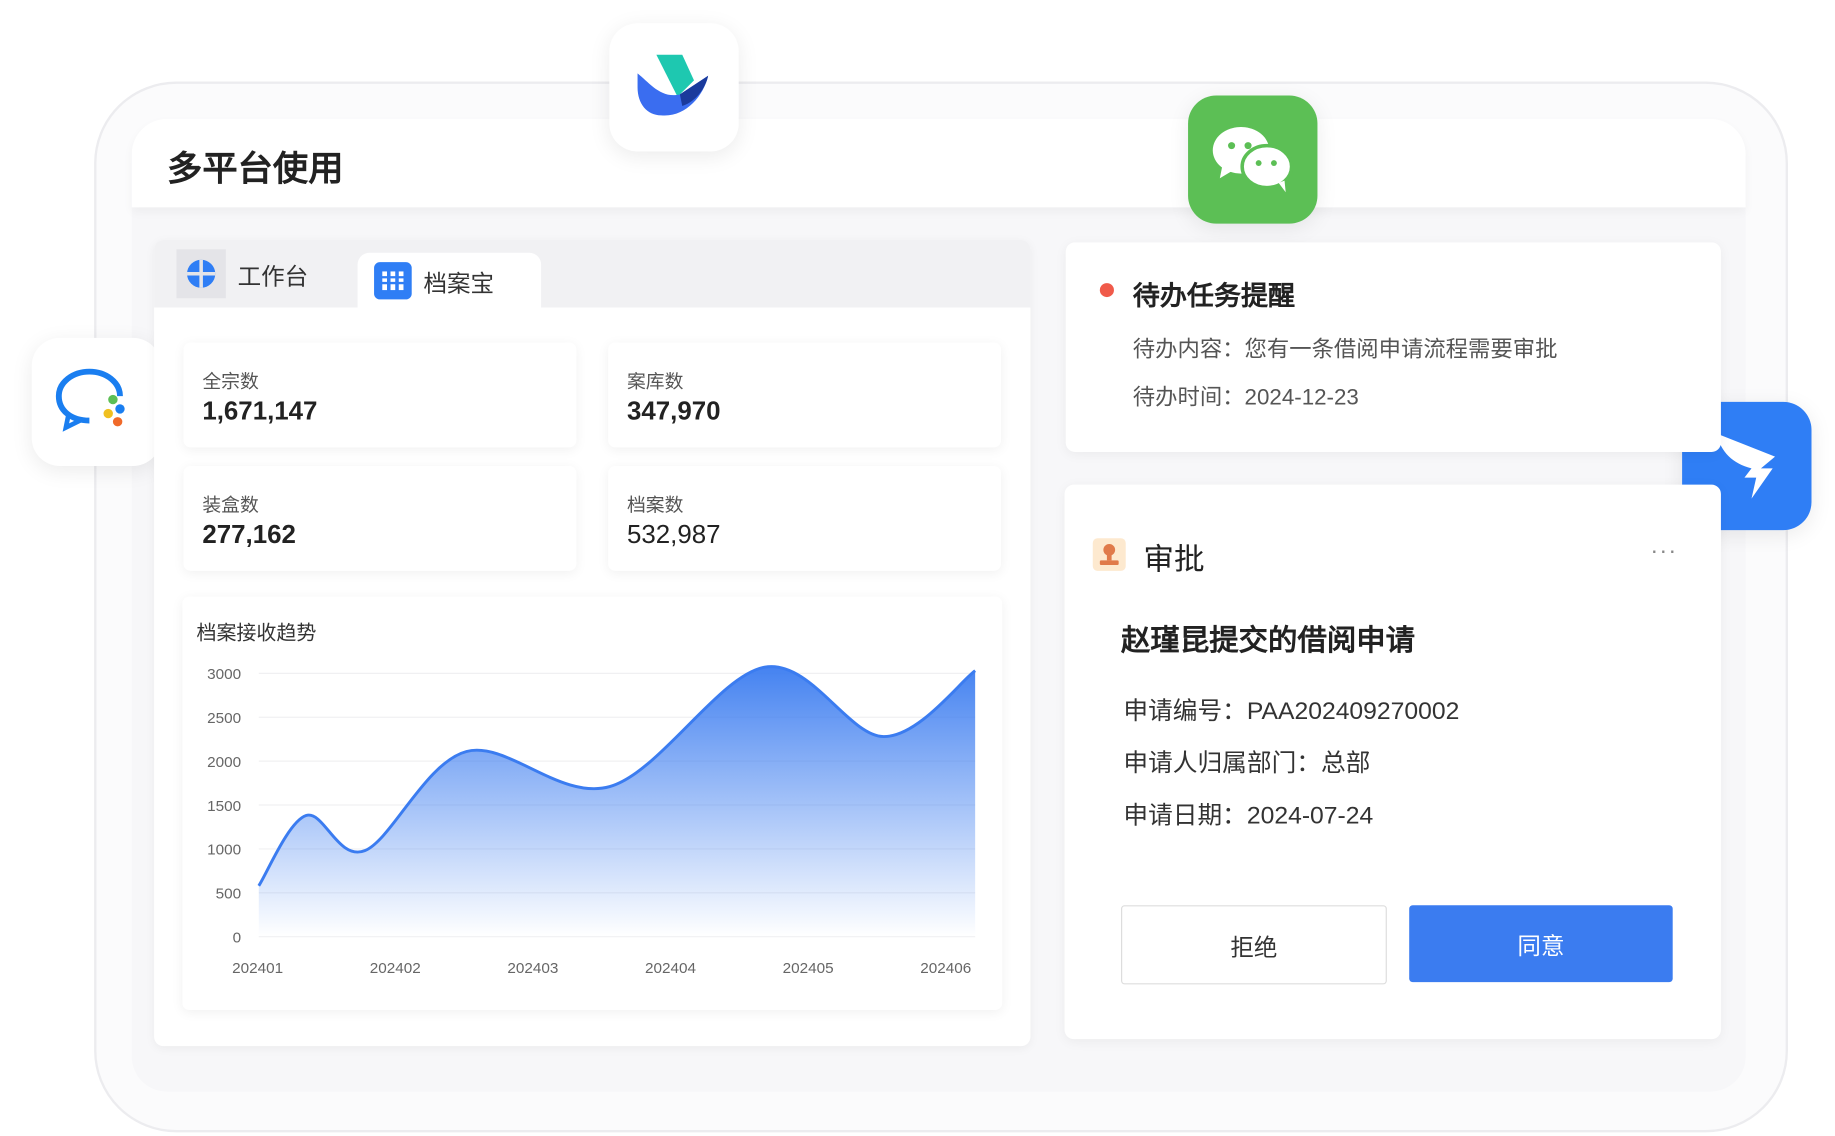  I want to click on wechat-app-icon, so click(1253, 159).